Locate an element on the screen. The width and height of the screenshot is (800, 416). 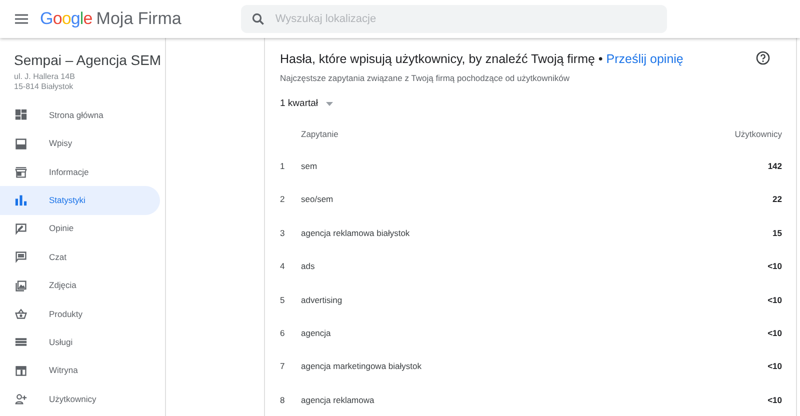
query-cell-text: agencja is located at coordinates (316, 333).